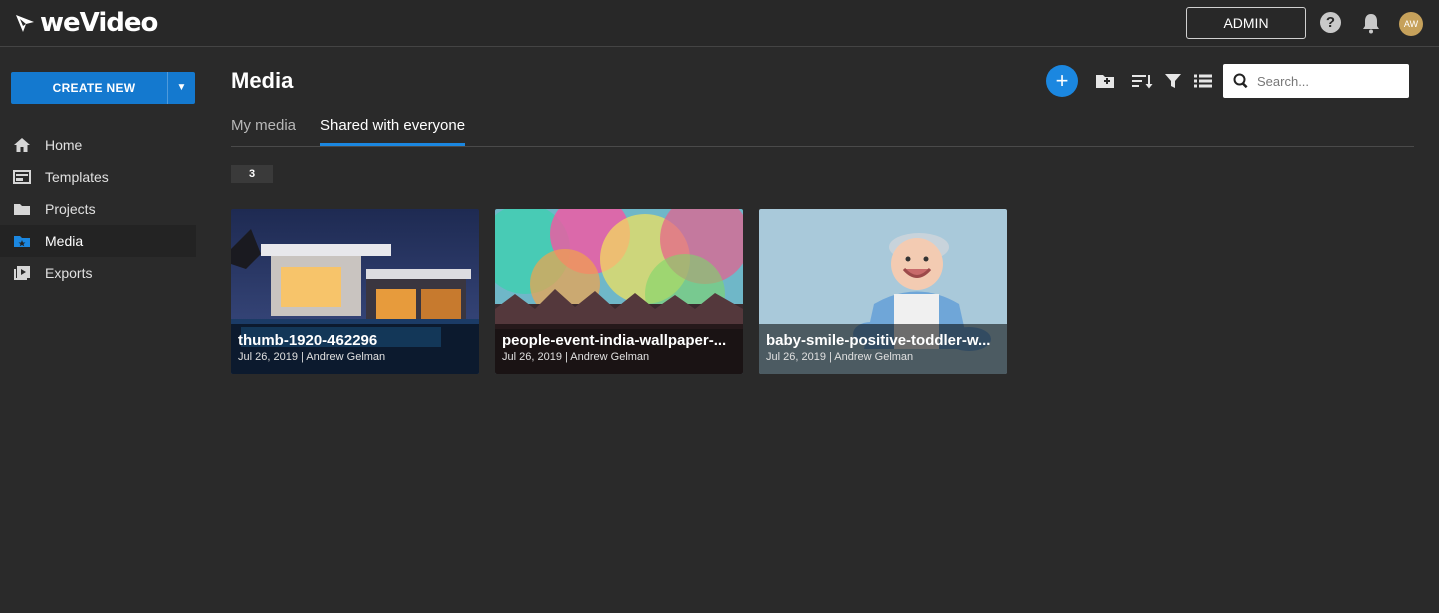 This screenshot has height=613, width=1439. I want to click on sidebar-nav: Home Templates Projects Media Exports, so click(98, 209).